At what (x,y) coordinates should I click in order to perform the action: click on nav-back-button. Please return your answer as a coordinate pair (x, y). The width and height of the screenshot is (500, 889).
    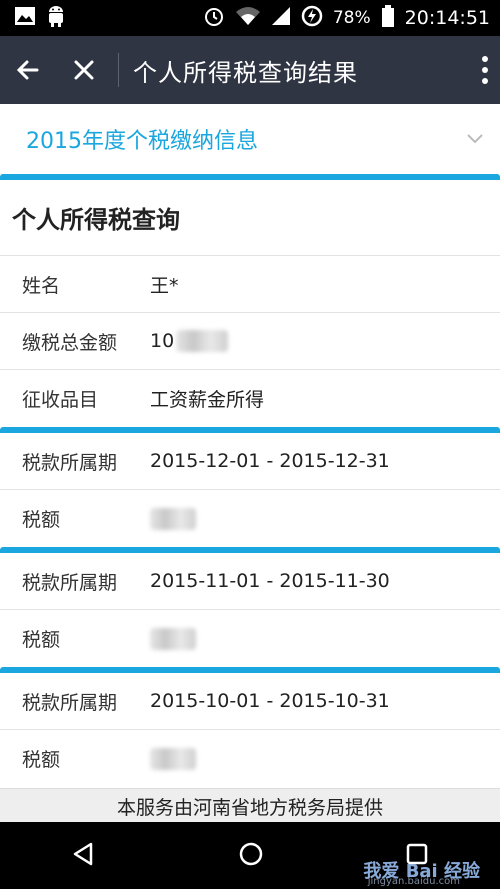
    Looking at the image, I should click on (84, 856).